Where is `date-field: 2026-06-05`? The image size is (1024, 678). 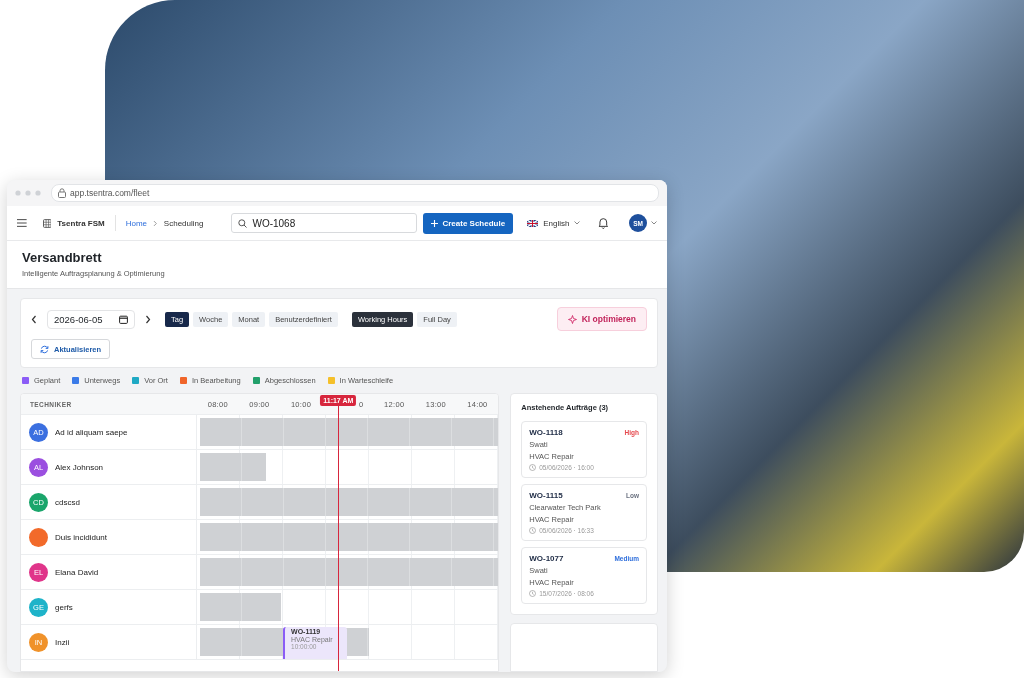
date-field: 2026-06-05 is located at coordinates (91, 319).